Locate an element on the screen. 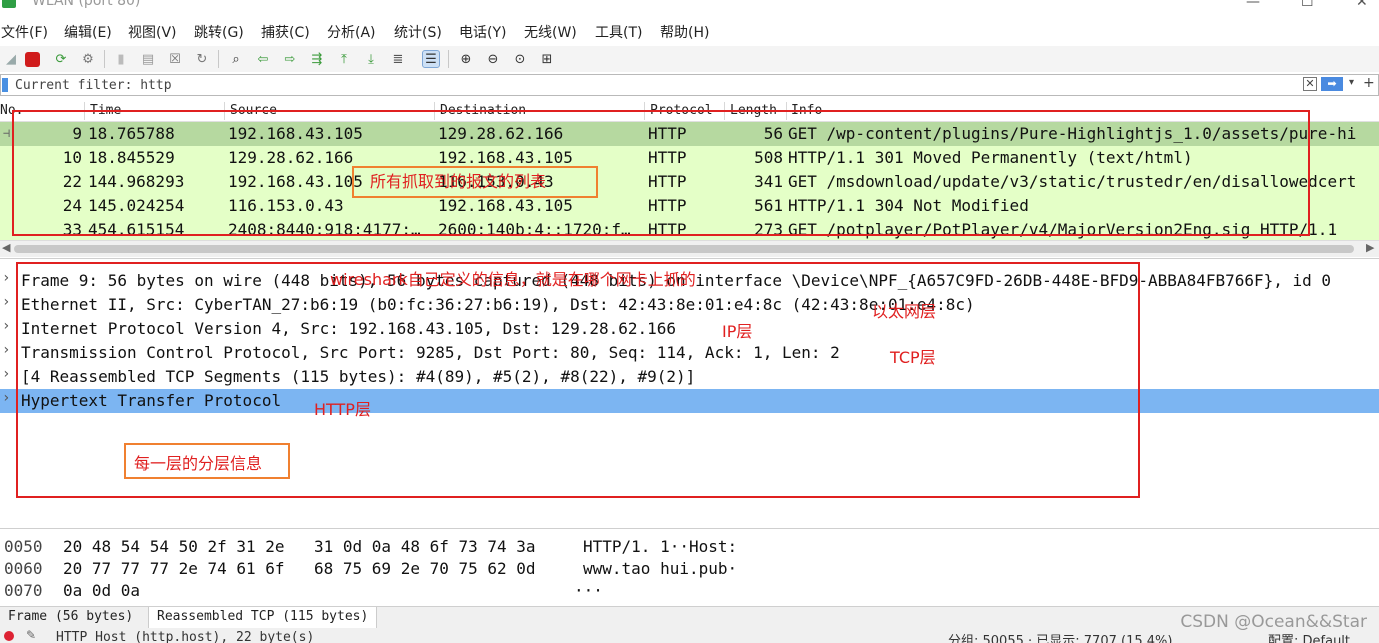 This screenshot has height=643, width=1379. tab-reassembled-tcp: Reassembled TCP (115 bytes) is located at coordinates (263, 618).